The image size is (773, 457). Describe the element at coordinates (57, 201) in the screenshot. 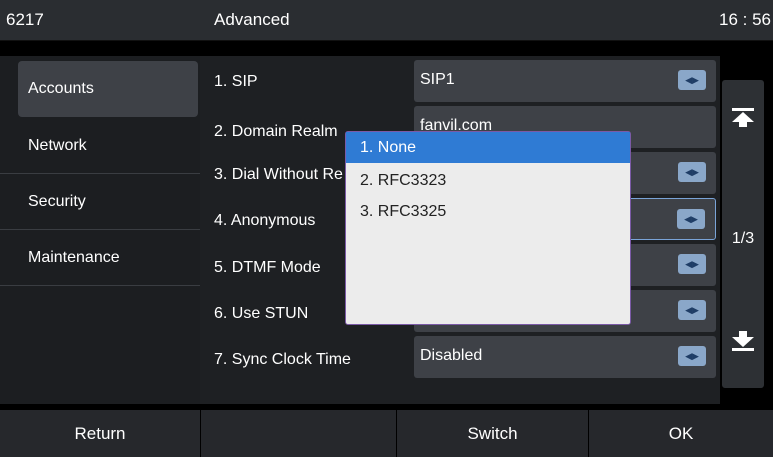

I see `sidebar-item-label: Security` at that location.